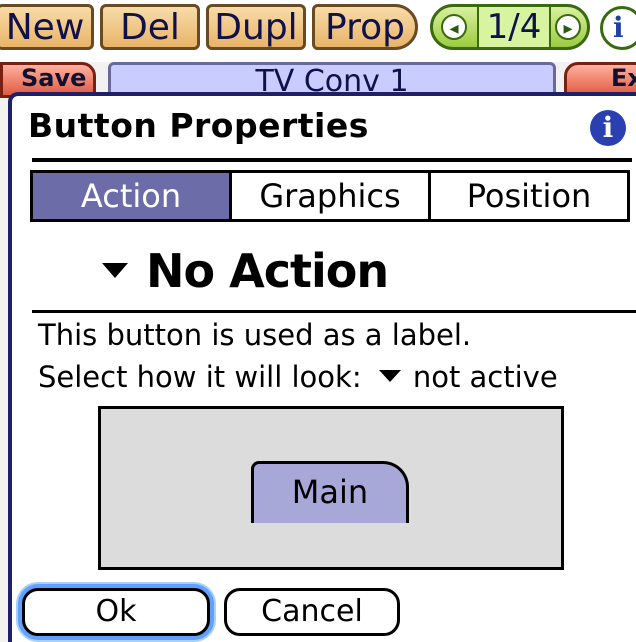 The width and height of the screenshot is (636, 642). What do you see at coordinates (132, 196) in the screenshot?
I see `tab-action: Action` at bounding box center [132, 196].